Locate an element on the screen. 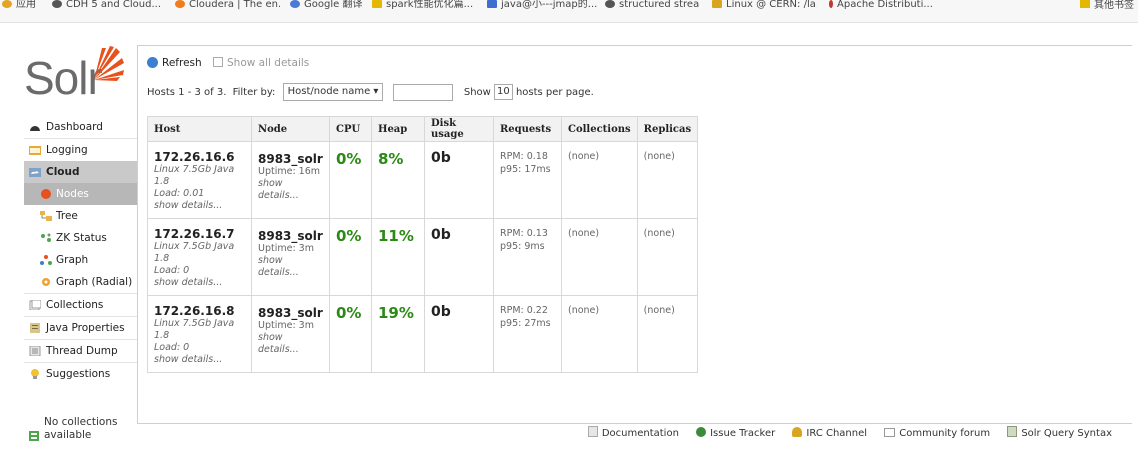 Image resolution: width=1138 pixels, height=452 pixels. folder-icon is located at coordinates (1085, 4).